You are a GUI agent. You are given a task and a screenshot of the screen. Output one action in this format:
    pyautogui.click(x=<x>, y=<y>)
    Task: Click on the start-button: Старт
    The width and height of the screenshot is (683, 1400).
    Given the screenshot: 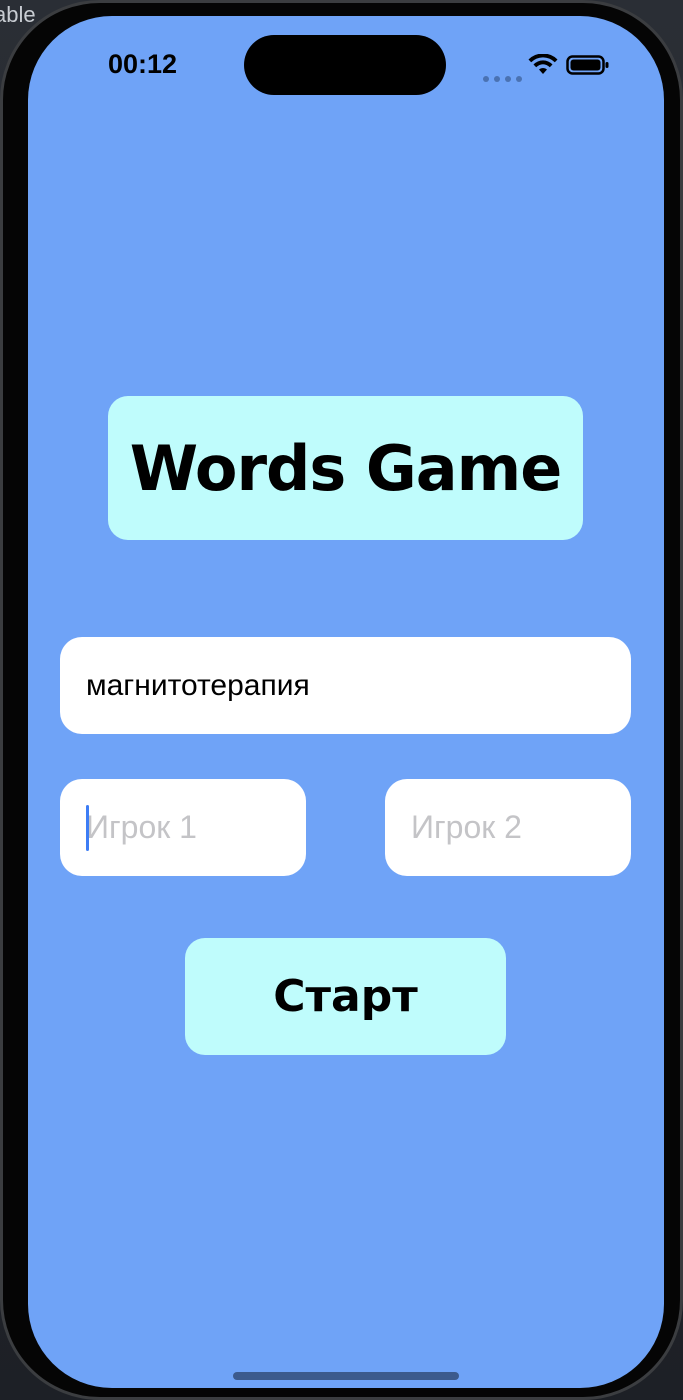 What is the action you would take?
    pyautogui.click(x=345, y=996)
    